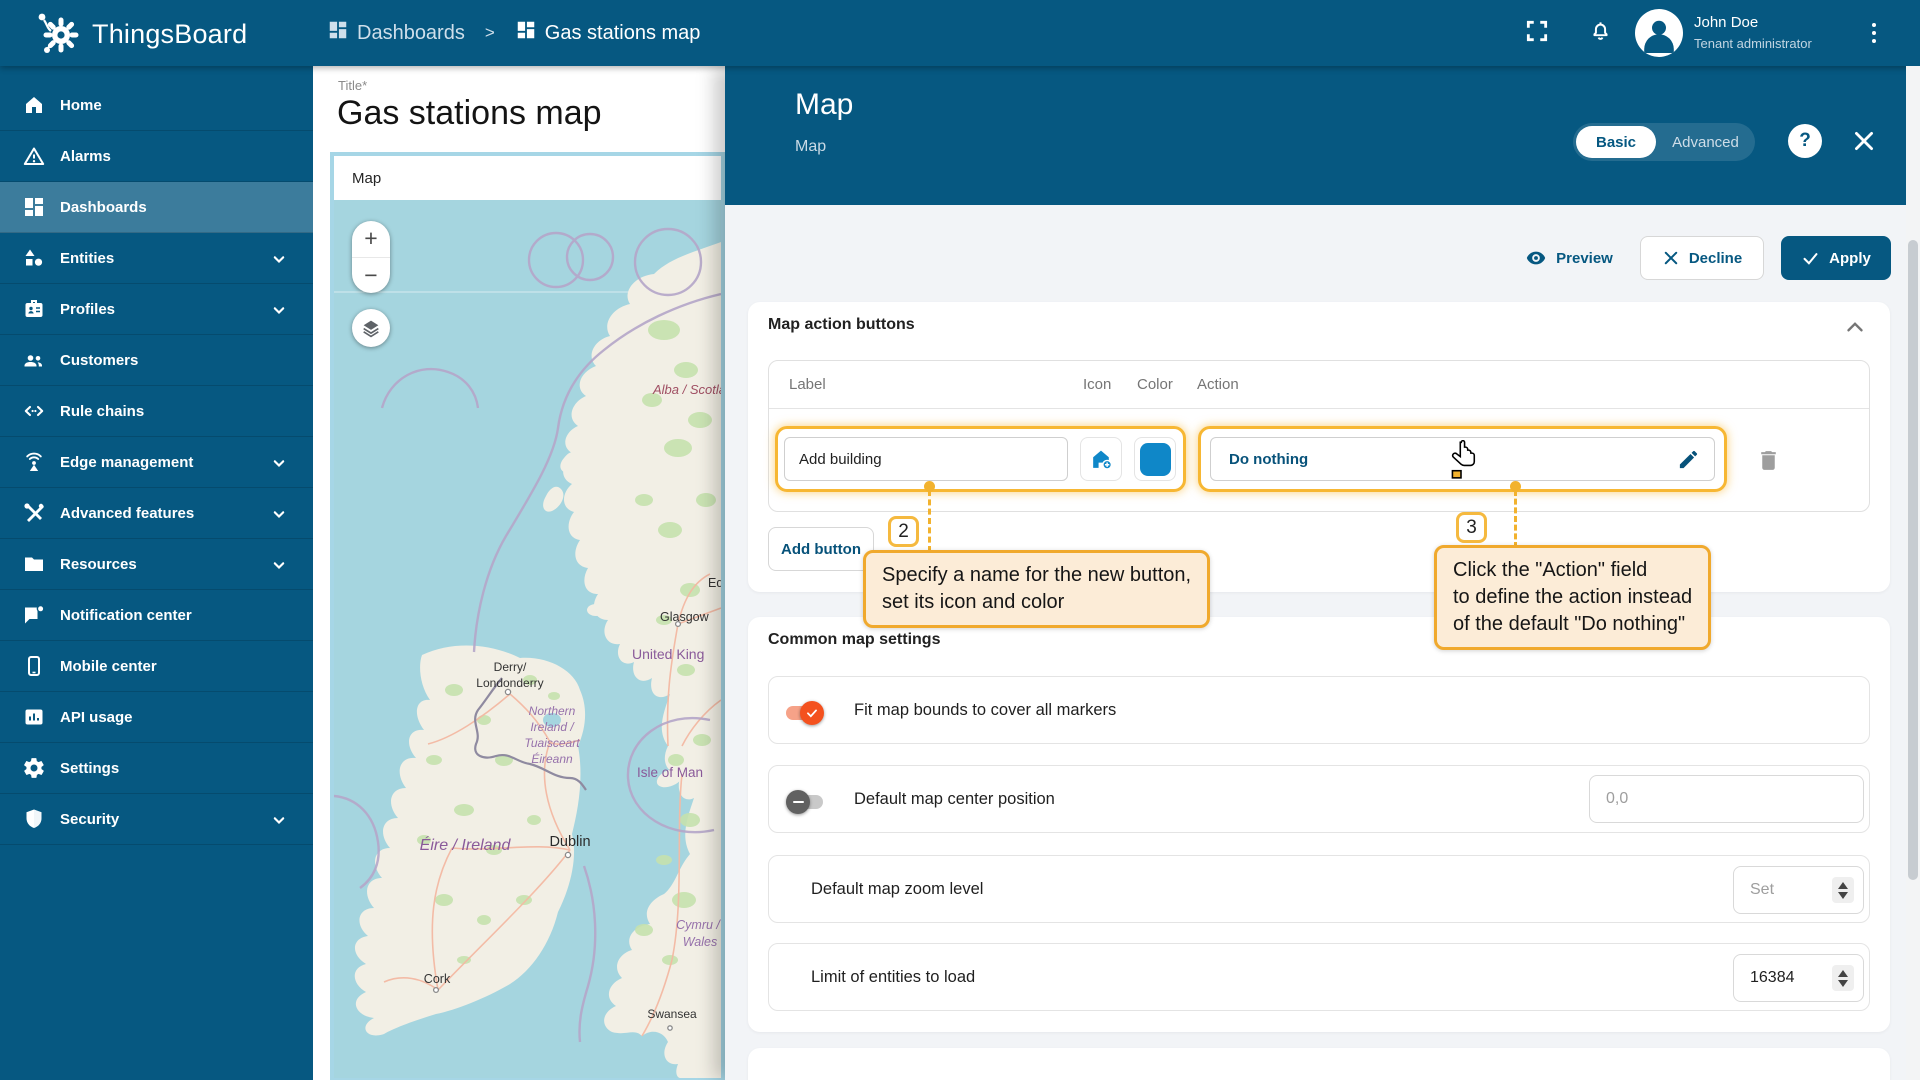 The width and height of the screenshot is (1920, 1080). I want to click on svg-text: Glasgow, so click(685, 617).